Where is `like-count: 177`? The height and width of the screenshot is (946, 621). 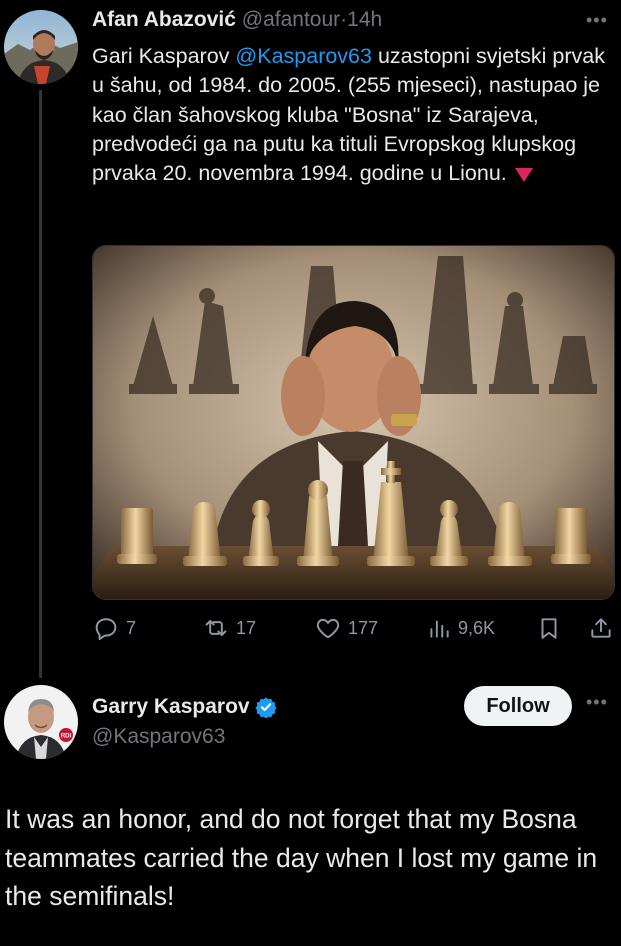
like-count: 177 is located at coordinates (363, 627).